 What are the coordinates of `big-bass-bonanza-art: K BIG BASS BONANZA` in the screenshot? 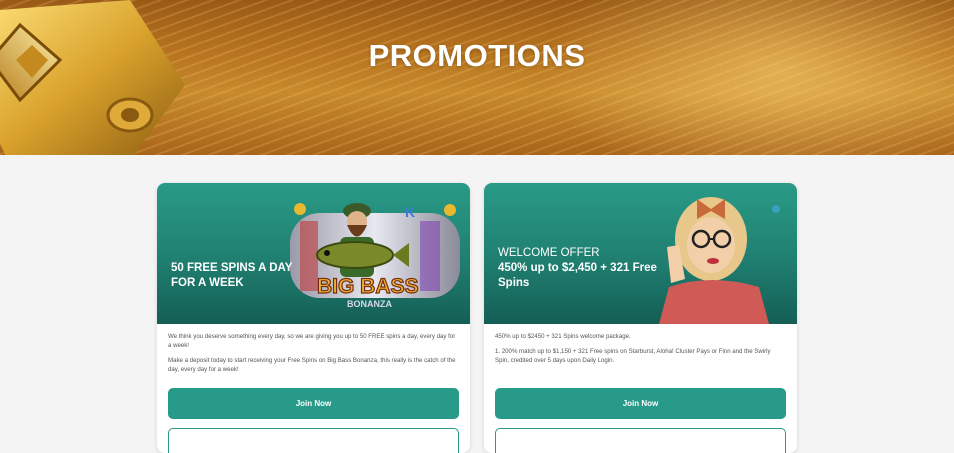 It's located at (375, 256).